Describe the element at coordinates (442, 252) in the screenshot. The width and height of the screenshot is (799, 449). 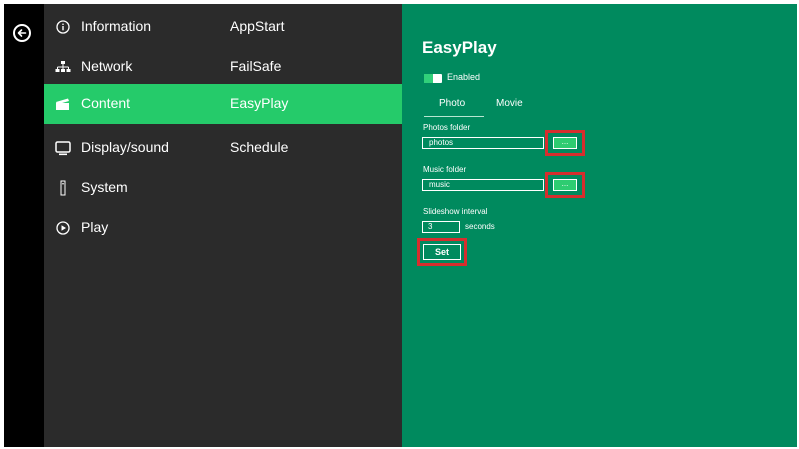
I see `set-button: Set` at that location.